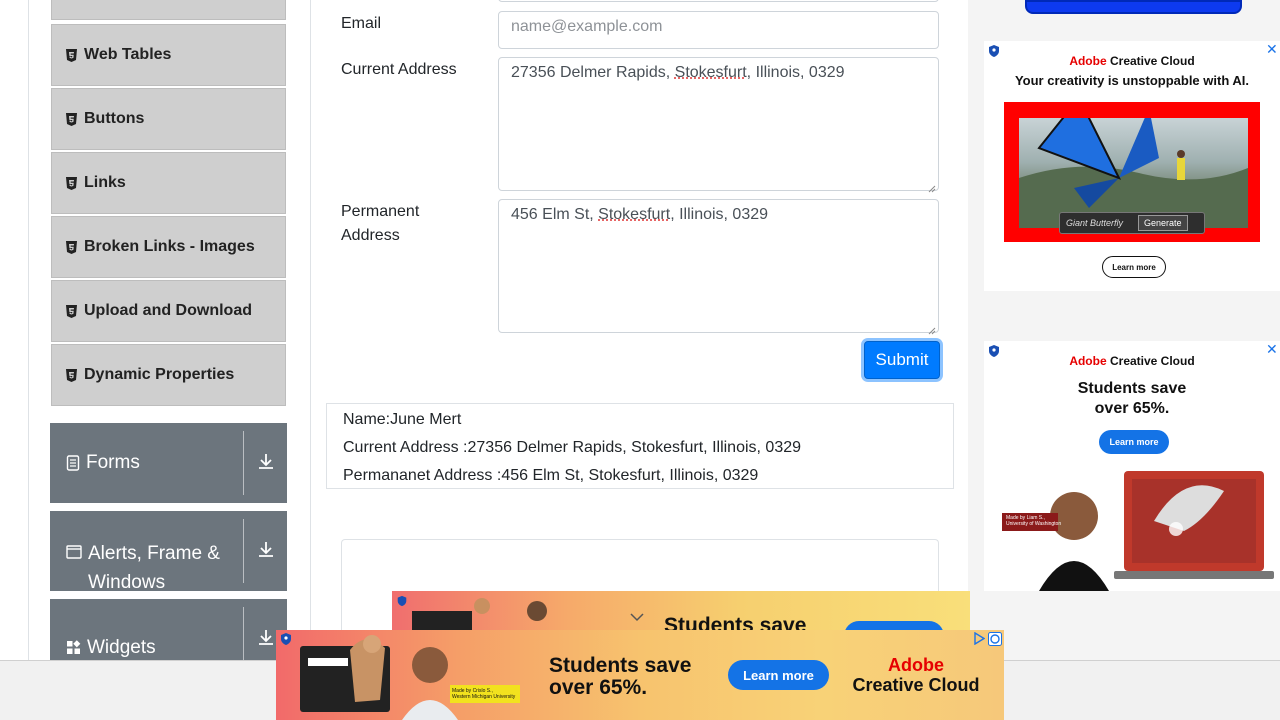 This screenshot has height=720, width=1280. I want to click on group-label: Alerts, Frame & Windows, so click(154, 568).